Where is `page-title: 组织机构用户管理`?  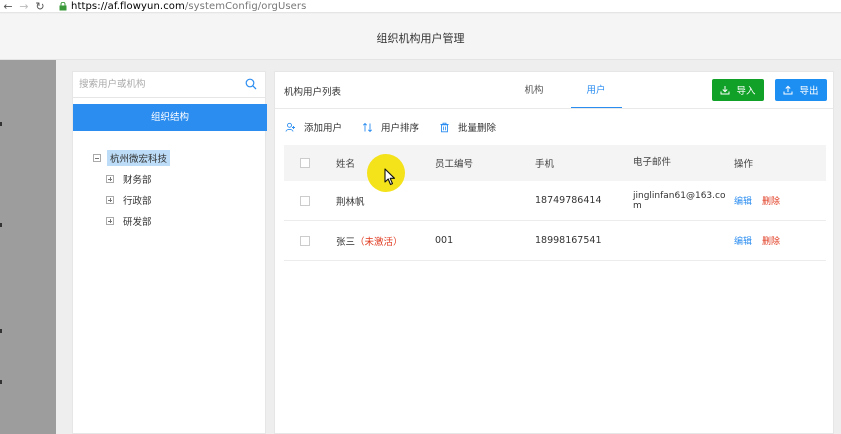 page-title: 组织机构用户管理 is located at coordinates (420, 38).